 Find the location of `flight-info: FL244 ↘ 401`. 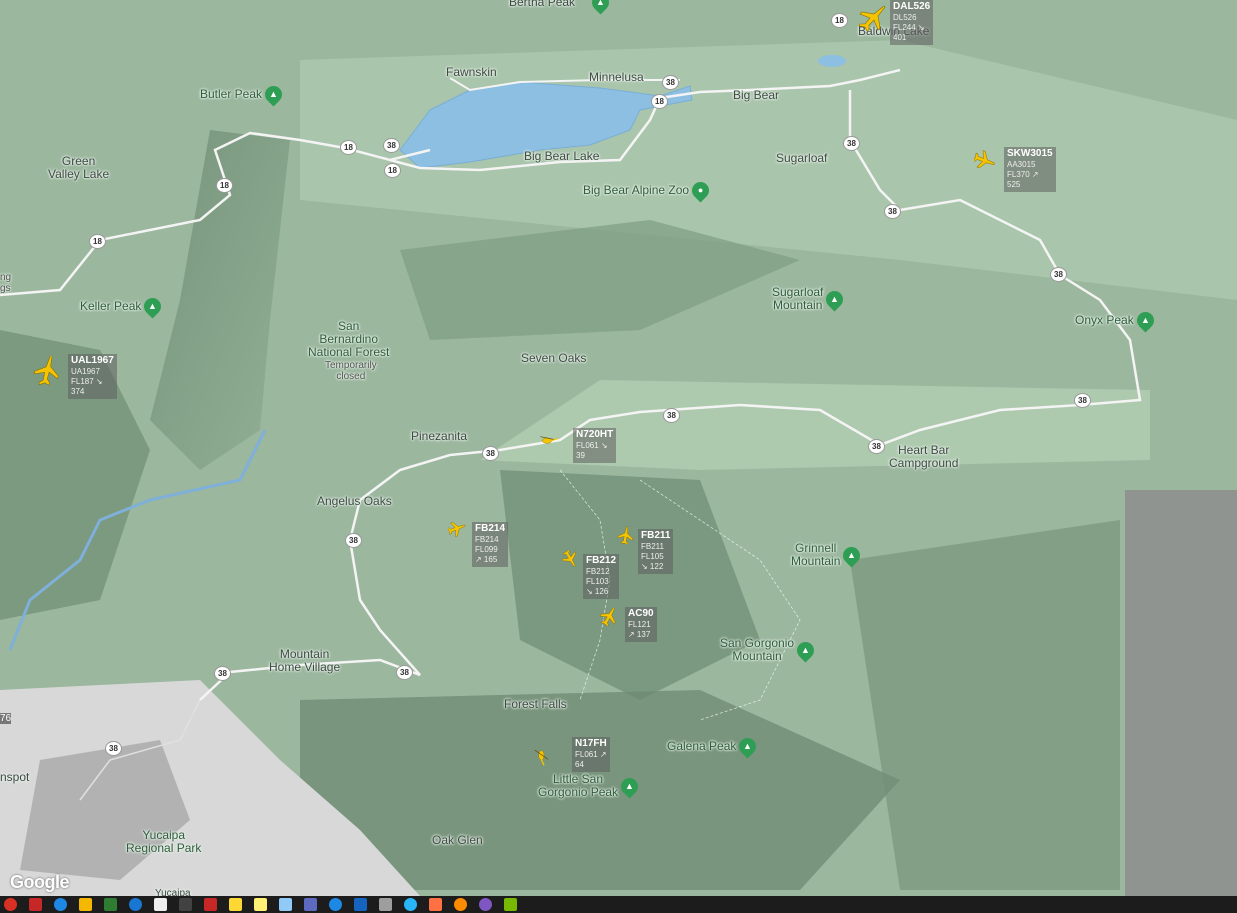

flight-info: FL244 ↘ 401 is located at coordinates (909, 32).